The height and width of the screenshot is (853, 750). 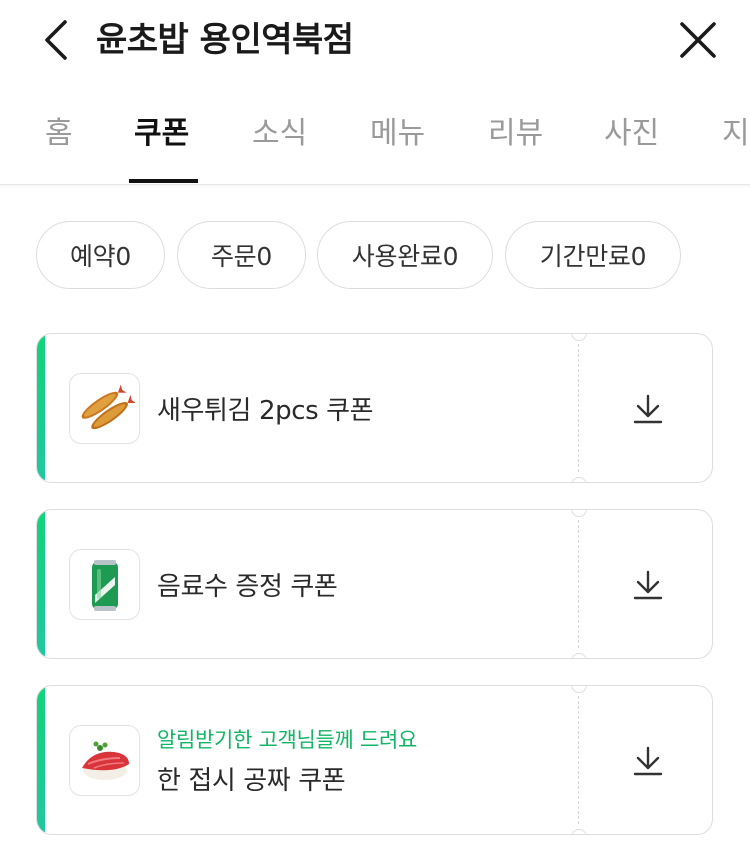 I want to click on tab-coupon: 쿠폰, so click(x=161, y=134).